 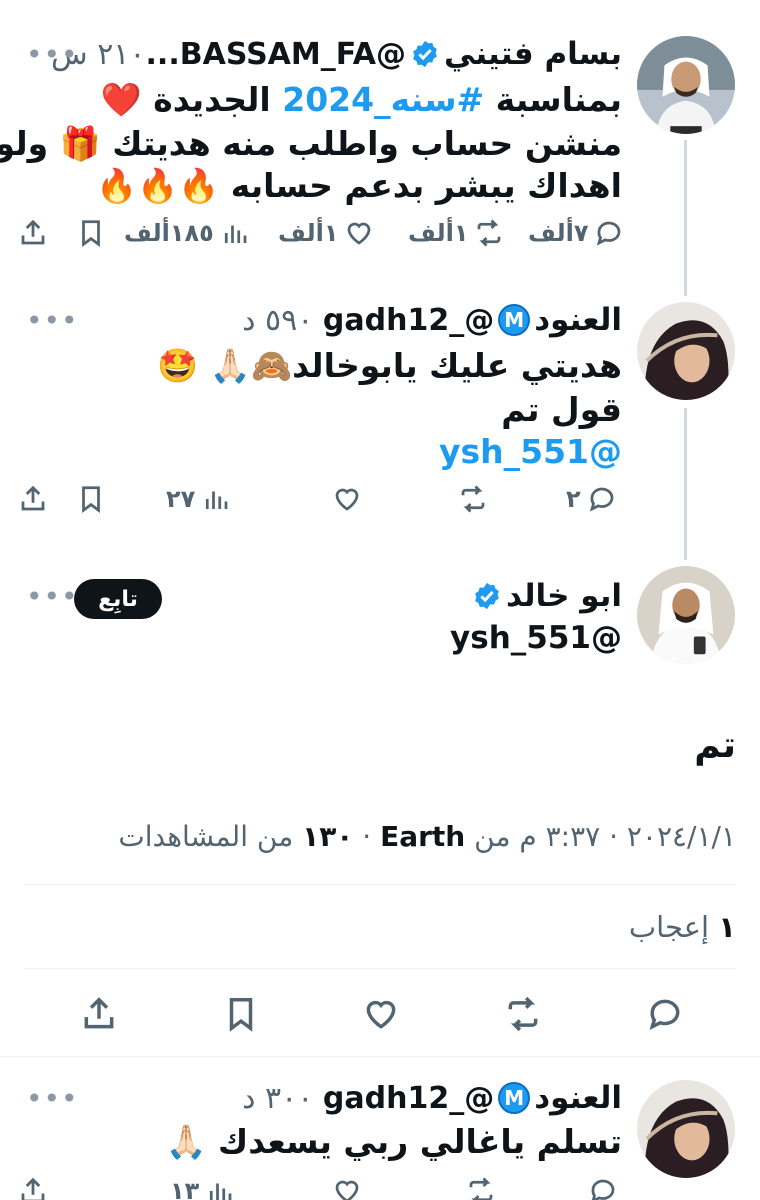 What do you see at coordinates (320, 504) in the screenshot?
I see `tweet-actions: ٢ ٢٧` at bounding box center [320, 504].